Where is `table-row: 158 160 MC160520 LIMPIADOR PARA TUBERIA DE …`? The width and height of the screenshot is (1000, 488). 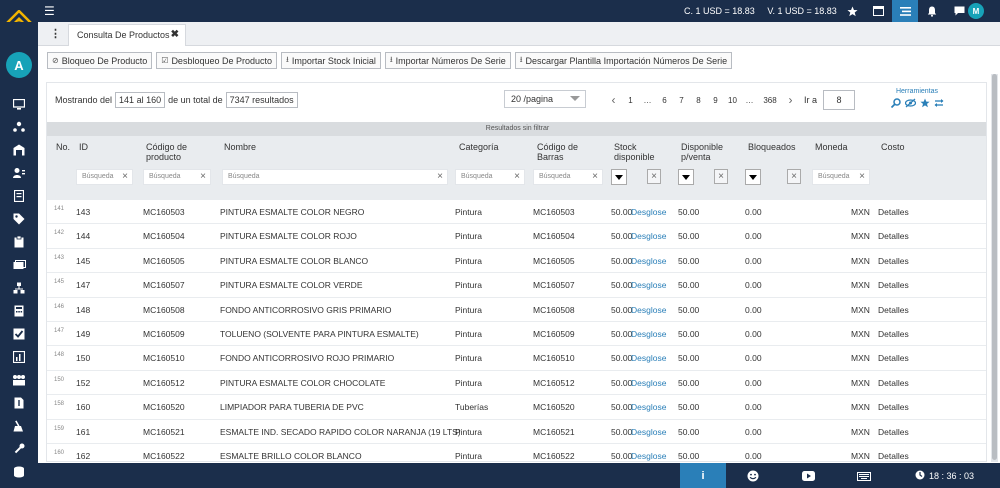 table-row: 158 160 MC160520 LIMPIADOR PARA TUBERIA DE … is located at coordinates (516, 407).